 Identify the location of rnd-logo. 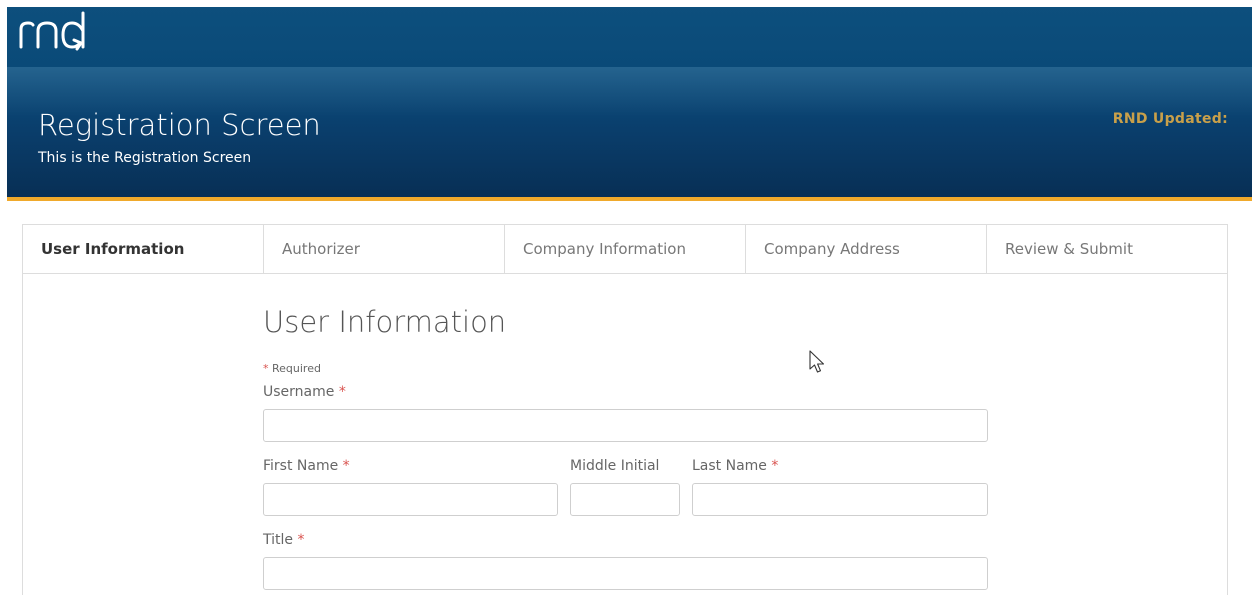
(59, 37).